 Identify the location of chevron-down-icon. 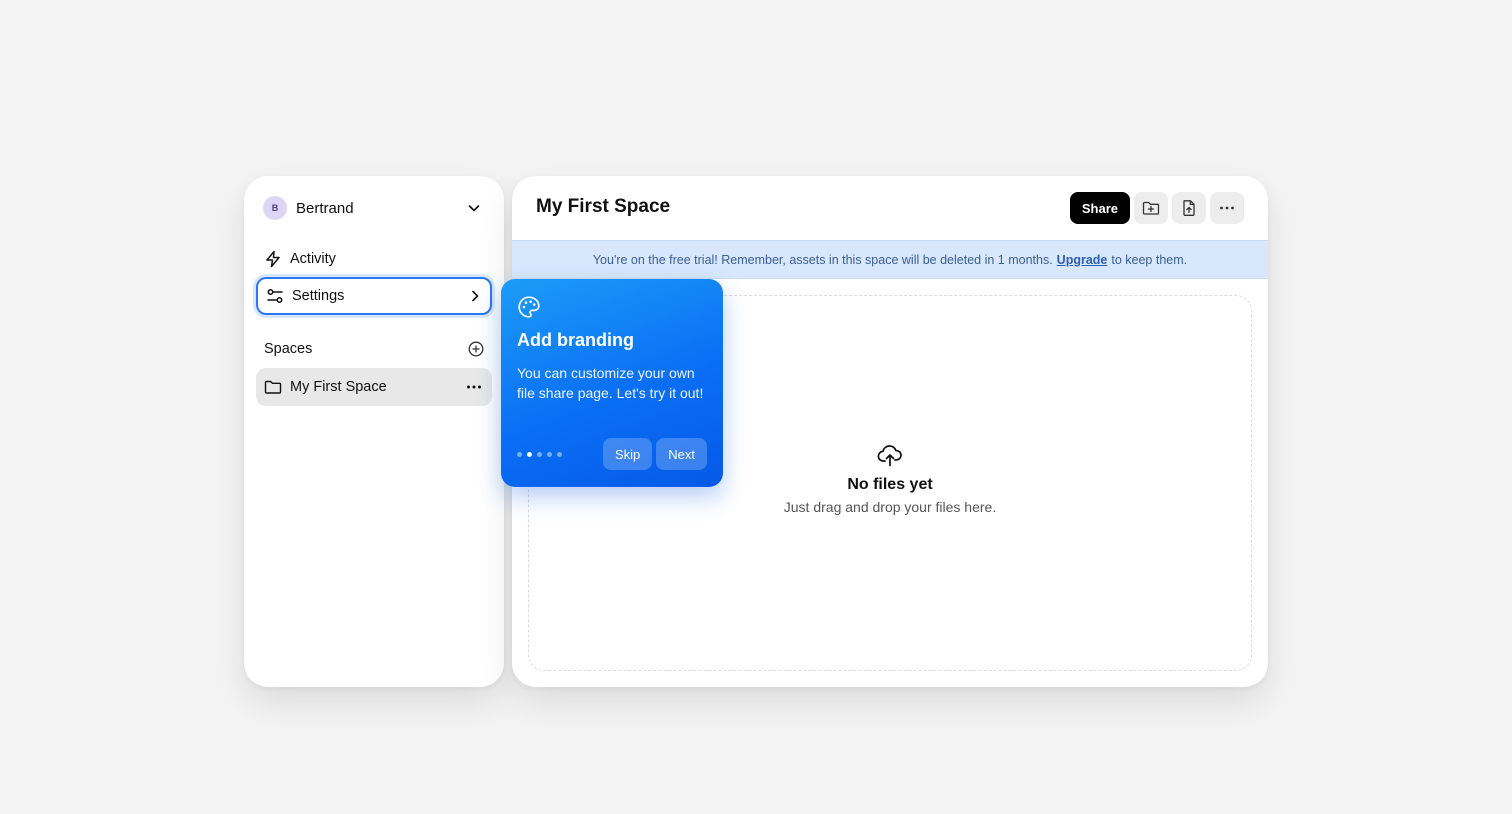
(474, 208).